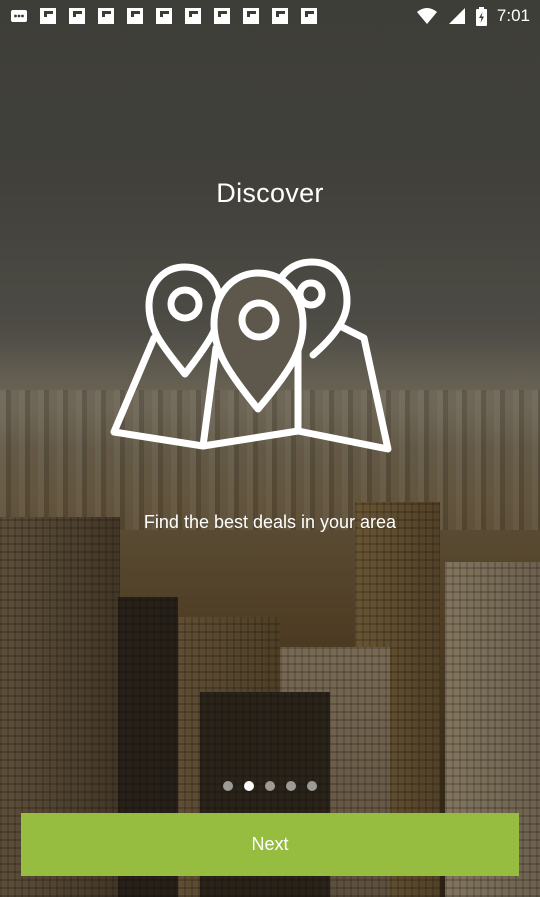  I want to click on battery-icon, so click(481, 16).